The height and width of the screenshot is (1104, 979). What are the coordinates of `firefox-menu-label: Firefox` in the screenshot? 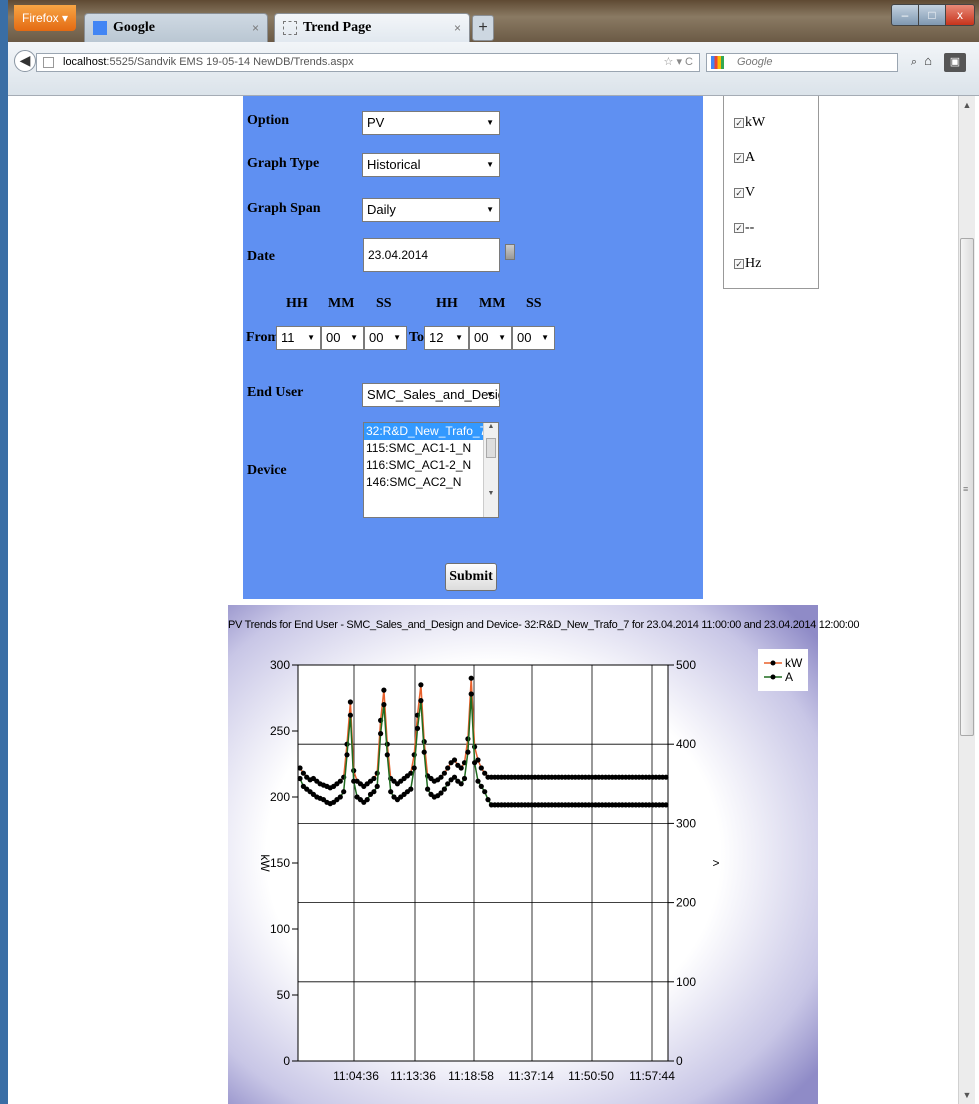 It's located at (40, 18).